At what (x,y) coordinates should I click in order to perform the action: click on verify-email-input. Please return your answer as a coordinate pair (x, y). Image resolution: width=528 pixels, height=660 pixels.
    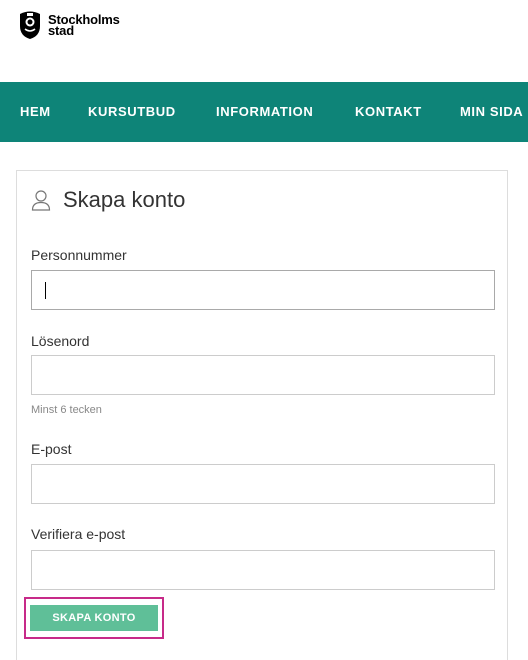
    Looking at the image, I should click on (263, 570).